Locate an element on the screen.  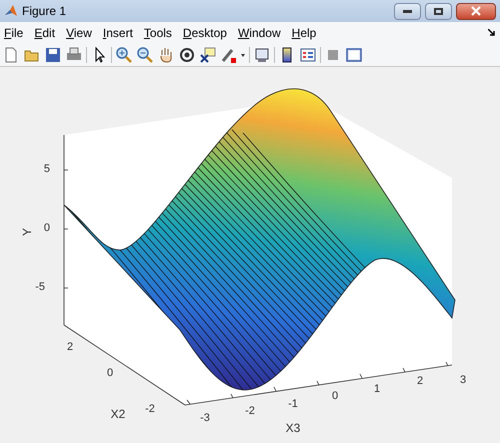
axis-label: X2 is located at coordinates (118, 414).